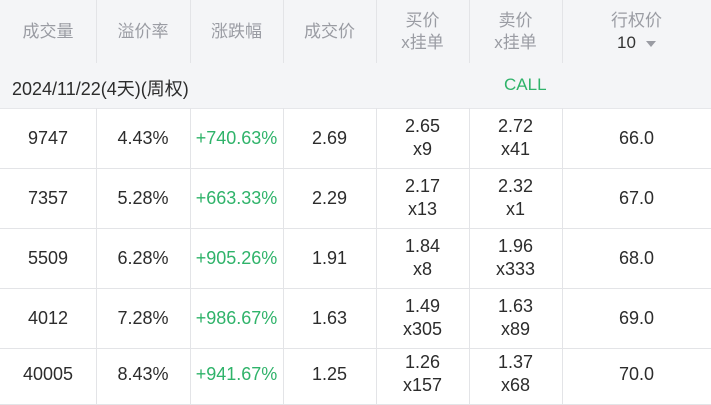 The height and width of the screenshot is (405, 711). I want to click on strike-count-dropdown: 10, so click(636, 43).